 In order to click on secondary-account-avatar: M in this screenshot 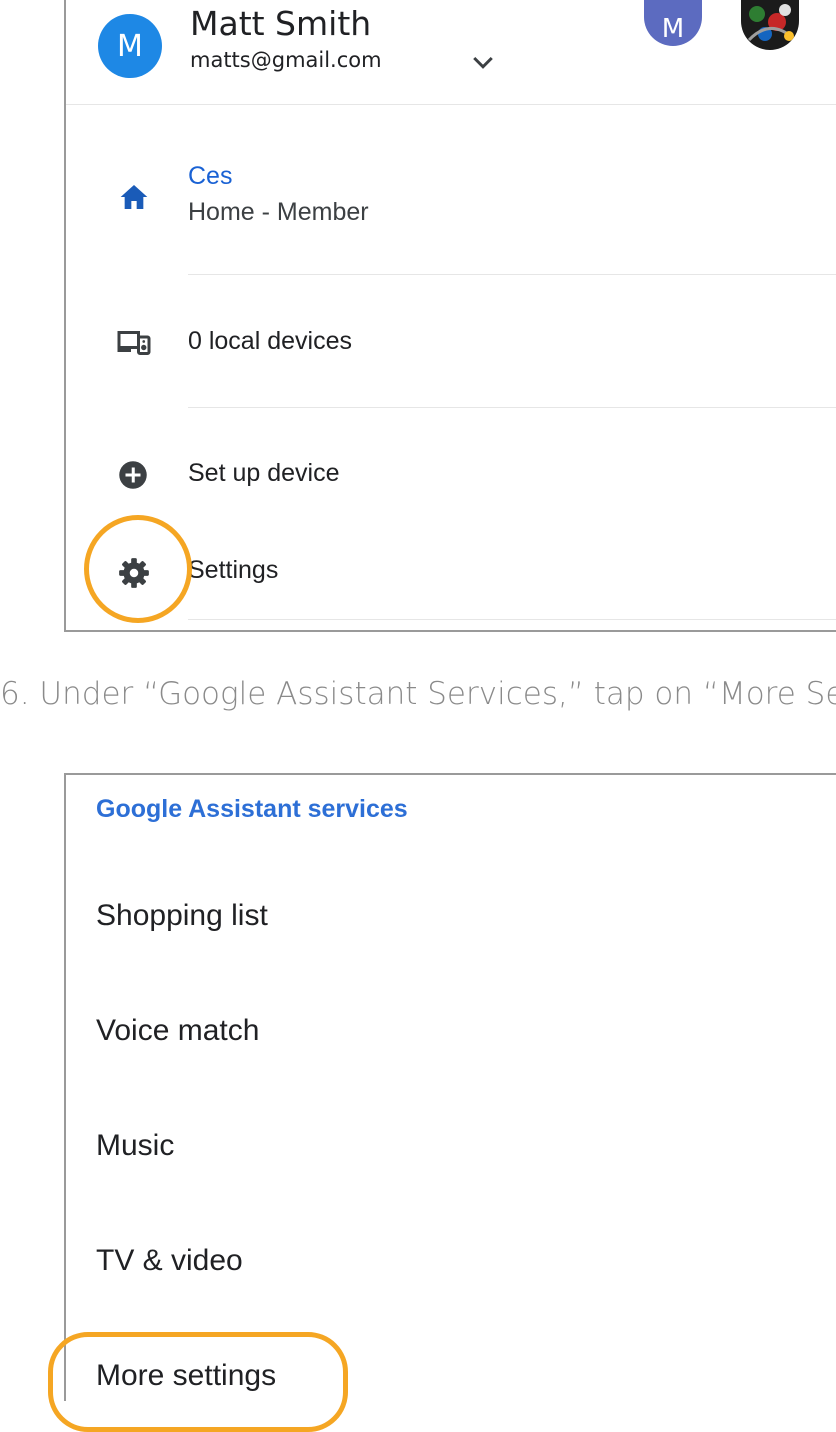, I will do `click(673, 23)`.